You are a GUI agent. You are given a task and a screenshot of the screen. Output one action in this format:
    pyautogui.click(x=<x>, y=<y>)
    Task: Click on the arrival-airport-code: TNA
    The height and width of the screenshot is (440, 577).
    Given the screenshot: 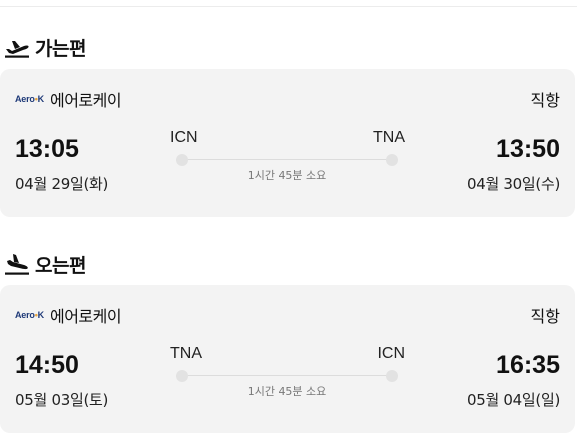 What is the action you would take?
    pyautogui.click(x=389, y=137)
    